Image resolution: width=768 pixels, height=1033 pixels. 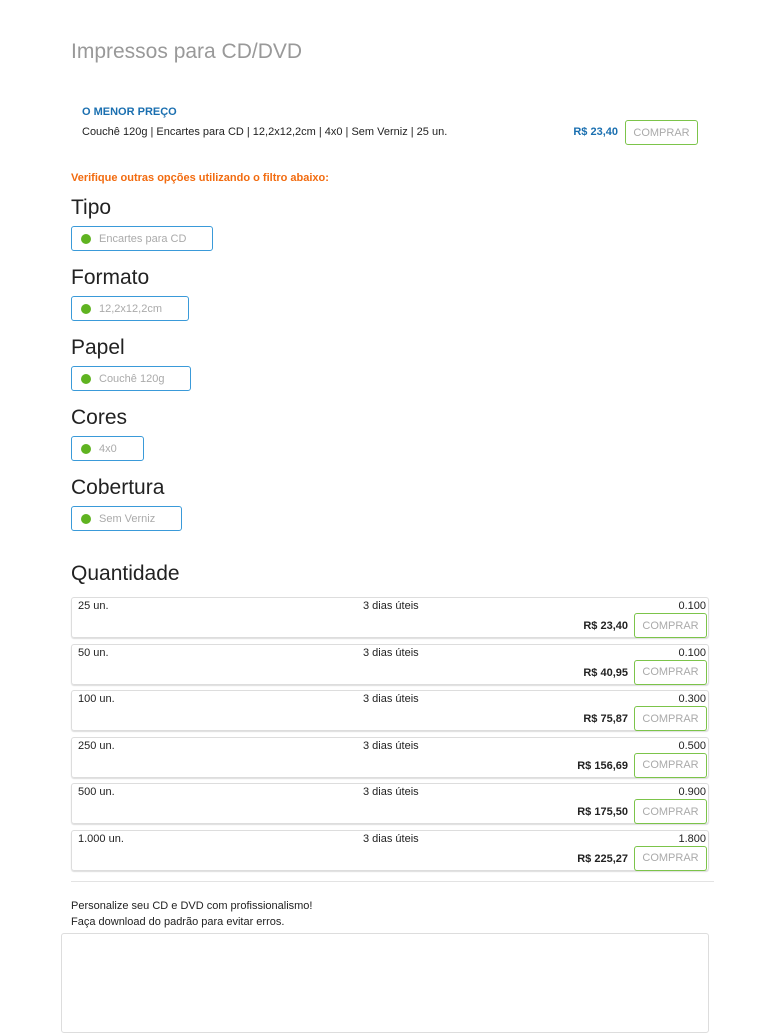 I want to click on best-price-label: O MENOR PREÇO, so click(x=129, y=112).